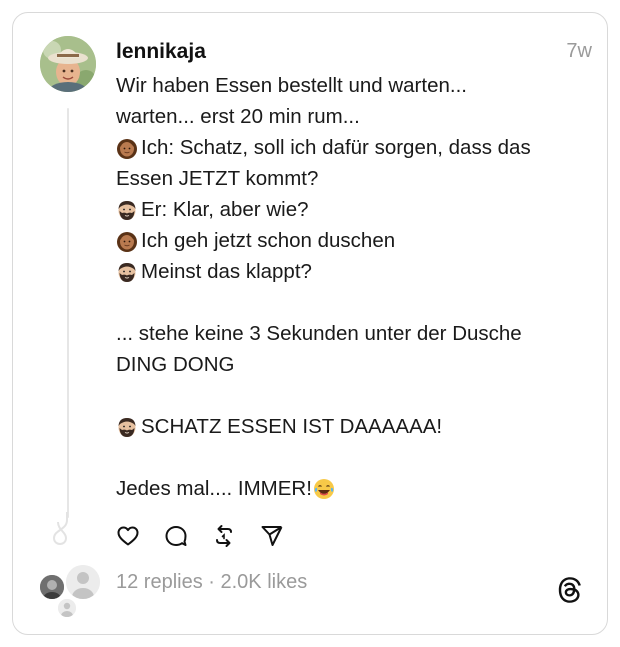  Describe the element at coordinates (351, 488) in the screenshot. I see `post-text-line: Jedes mal.... IMMER!` at that location.